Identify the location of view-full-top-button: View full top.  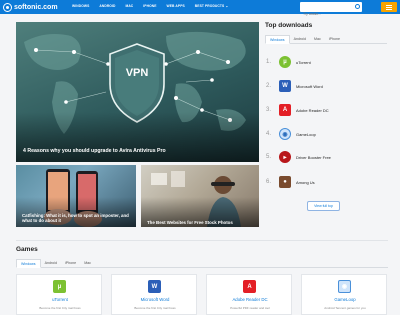
(323, 206).